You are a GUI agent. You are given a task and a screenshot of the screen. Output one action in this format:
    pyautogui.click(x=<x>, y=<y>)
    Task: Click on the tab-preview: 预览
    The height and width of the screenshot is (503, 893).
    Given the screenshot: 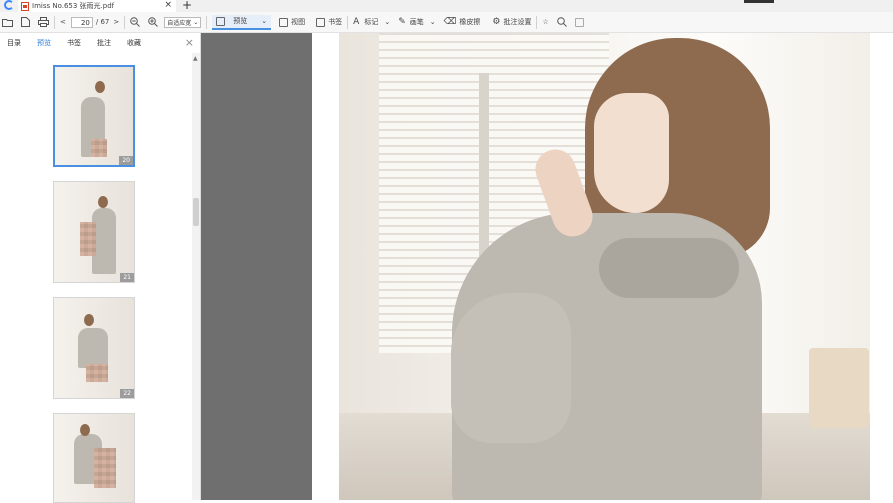 What is the action you would take?
    pyautogui.click(x=44, y=43)
    